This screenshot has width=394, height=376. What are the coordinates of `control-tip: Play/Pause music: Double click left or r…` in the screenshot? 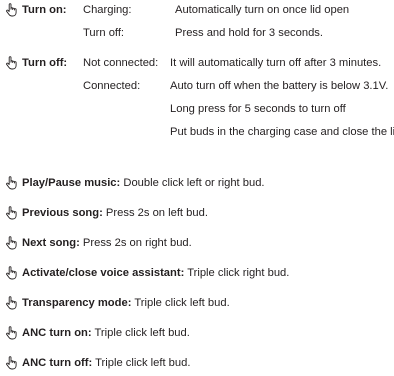 It's located at (143, 183).